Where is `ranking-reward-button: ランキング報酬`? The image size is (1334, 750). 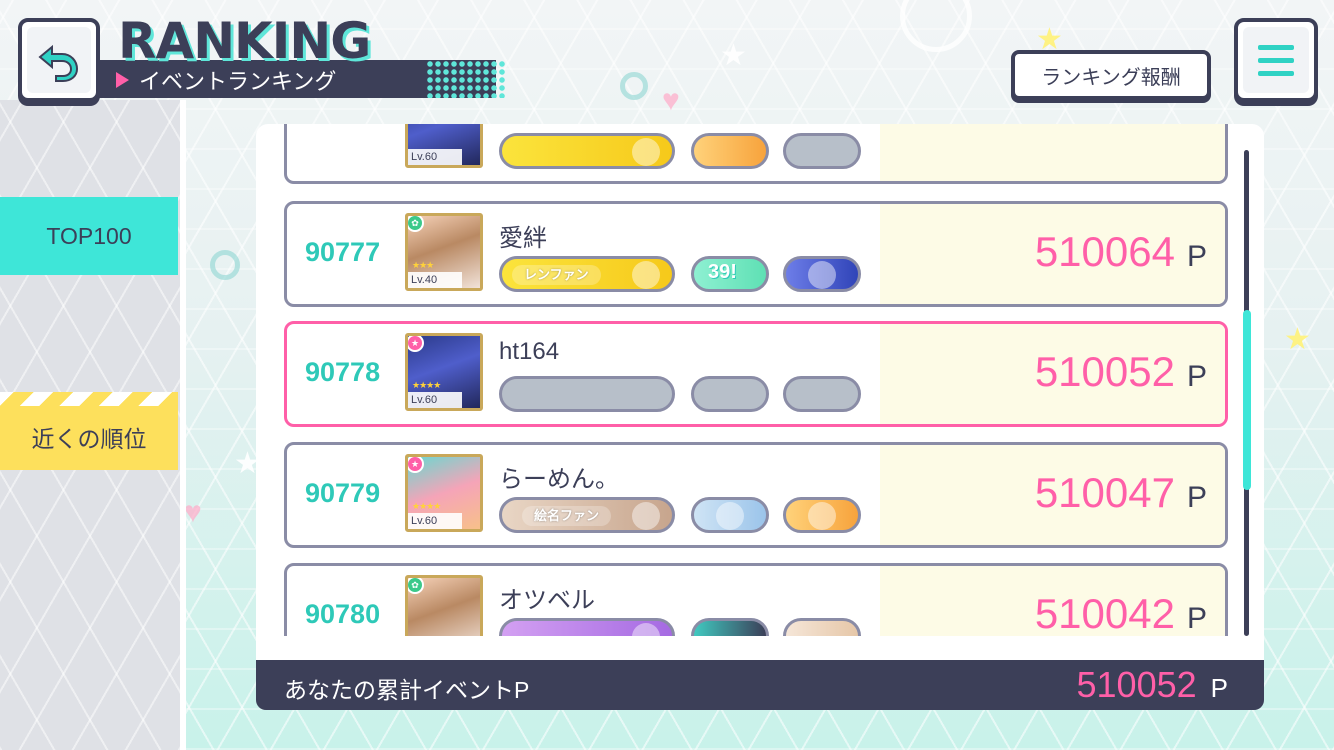
ranking-reward-button: ランキング報酬 is located at coordinates (1111, 75).